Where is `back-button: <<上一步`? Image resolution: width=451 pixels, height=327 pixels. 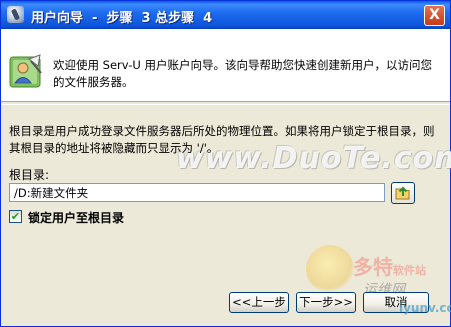 back-button: <<上一步 is located at coordinates (259, 302).